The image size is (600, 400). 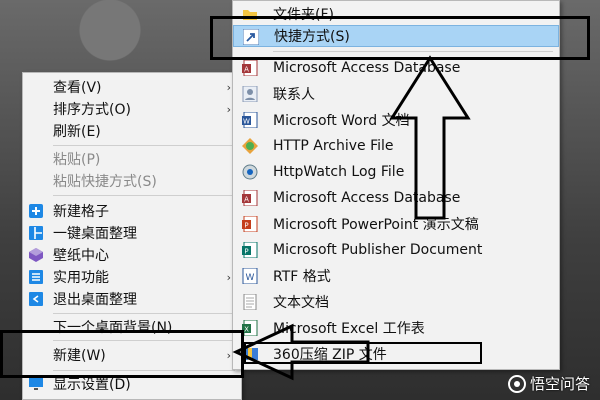 What do you see at coordinates (516, 383) in the screenshot?
I see `wukong-logo-icon` at bounding box center [516, 383].